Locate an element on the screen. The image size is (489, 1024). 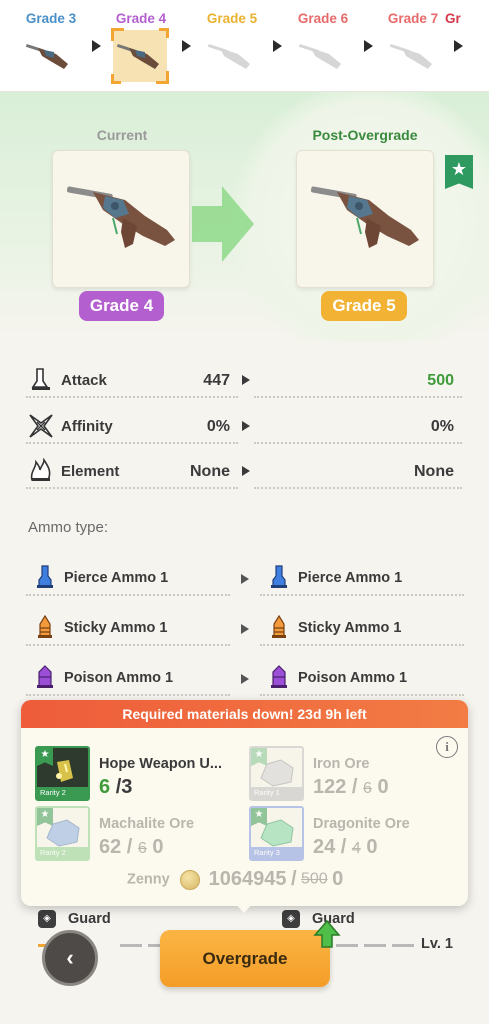
current-heading: Current is located at coordinates (122, 135).